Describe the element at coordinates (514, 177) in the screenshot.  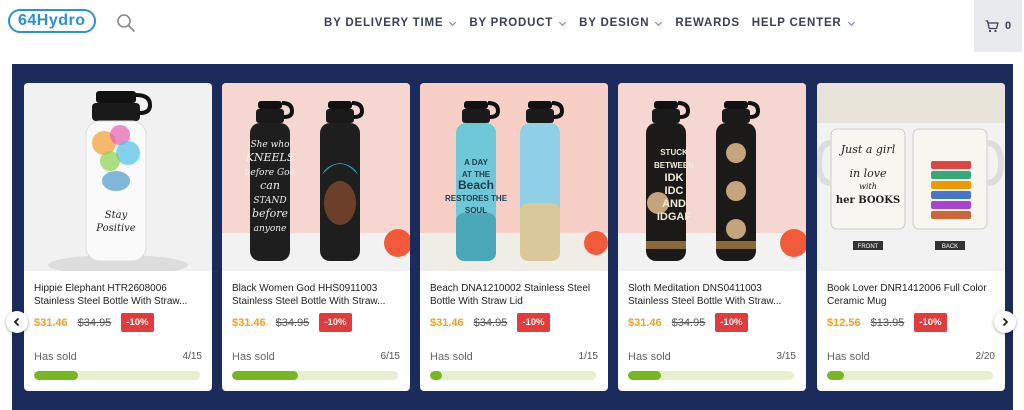
I see `product-image: A DAY AT THE Beach RESTORES THE SOUL` at that location.